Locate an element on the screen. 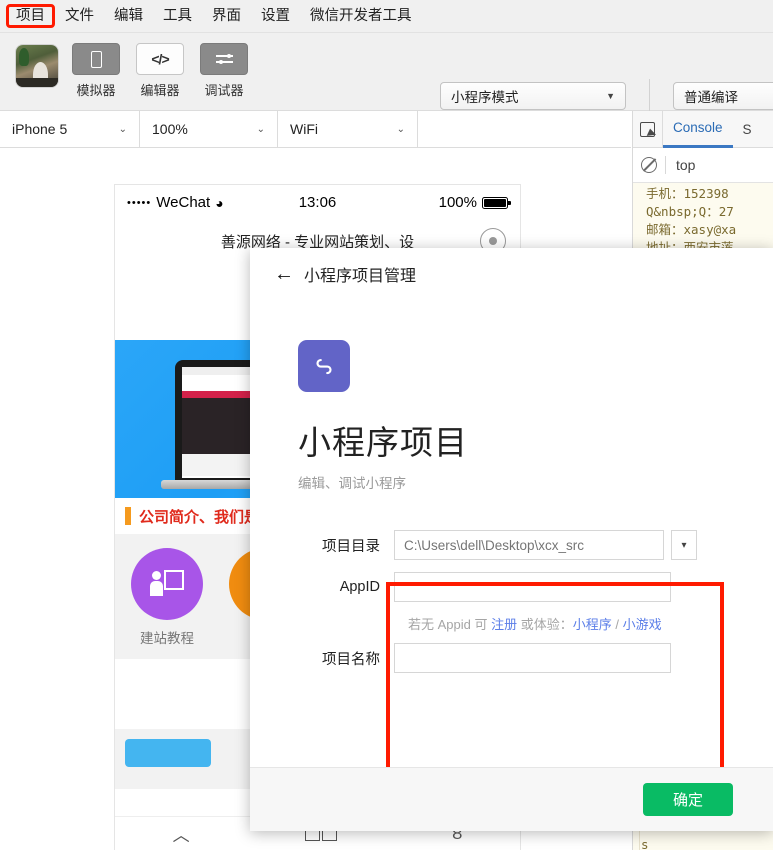 This screenshot has height=850, width=773. menu-item-tools: 工具 is located at coordinates (177, 16).